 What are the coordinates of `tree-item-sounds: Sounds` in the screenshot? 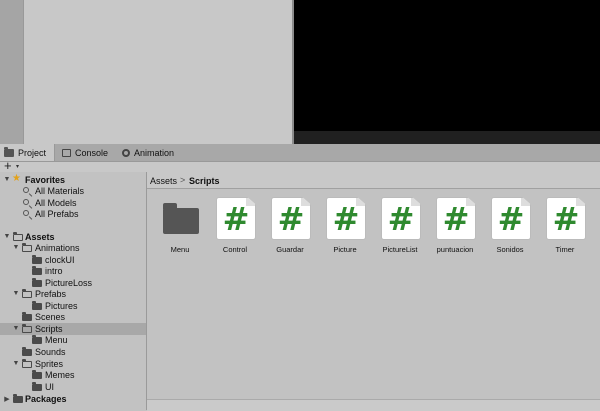 It's located at (73, 352).